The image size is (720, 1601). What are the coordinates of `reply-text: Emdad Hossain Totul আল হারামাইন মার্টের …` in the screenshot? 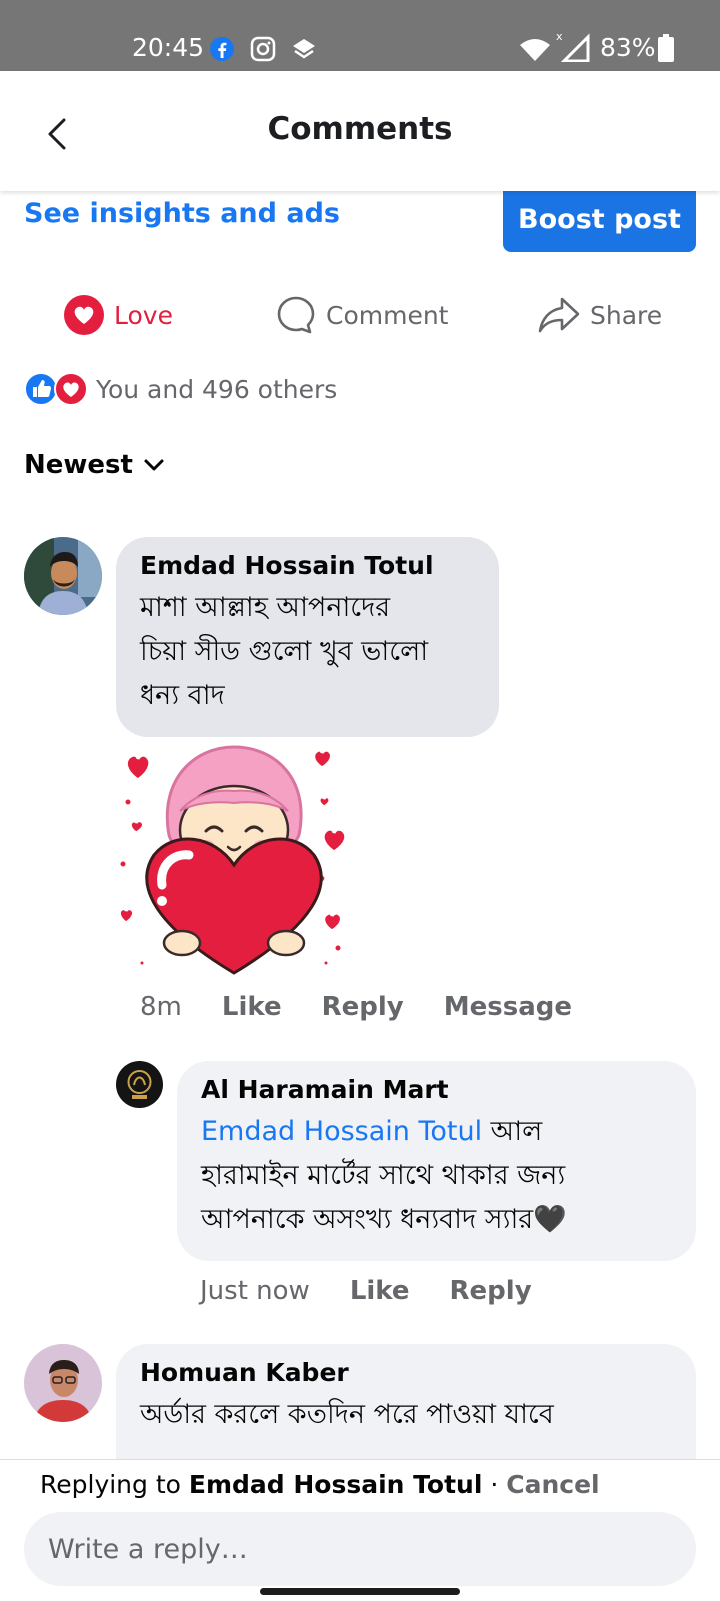 It's located at (436, 1176).